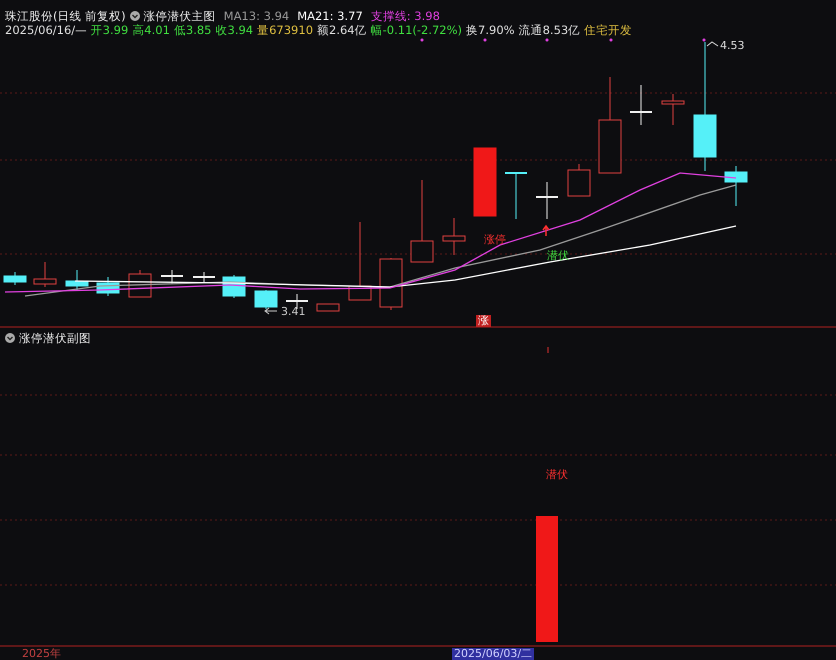  I want to click on quote-value: 2025/06/16/—, so click(46, 30).